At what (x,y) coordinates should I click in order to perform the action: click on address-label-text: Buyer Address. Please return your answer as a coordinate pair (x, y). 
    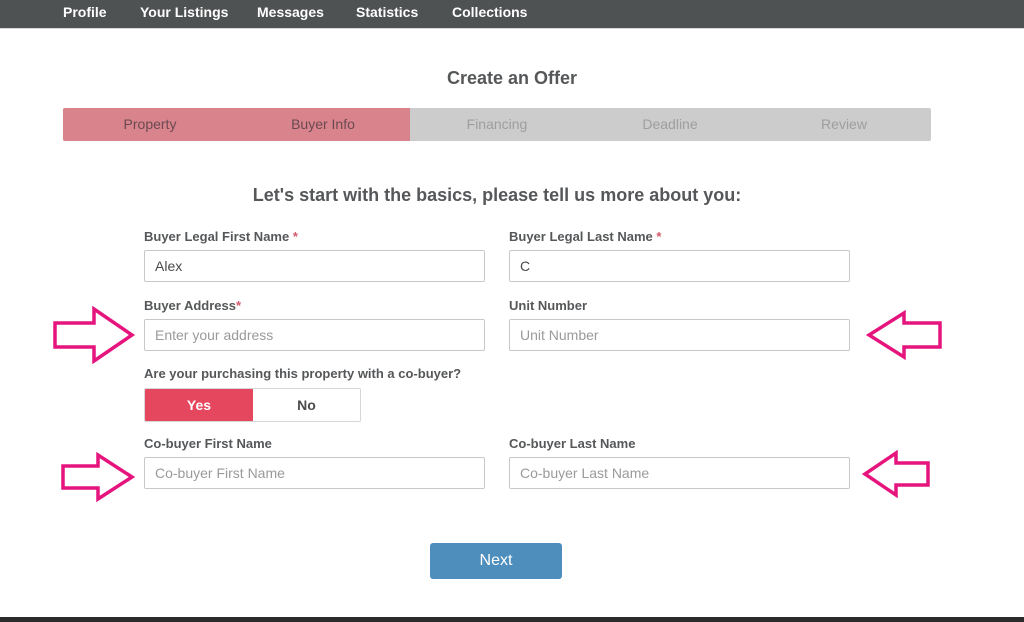
    Looking at the image, I should click on (190, 305).